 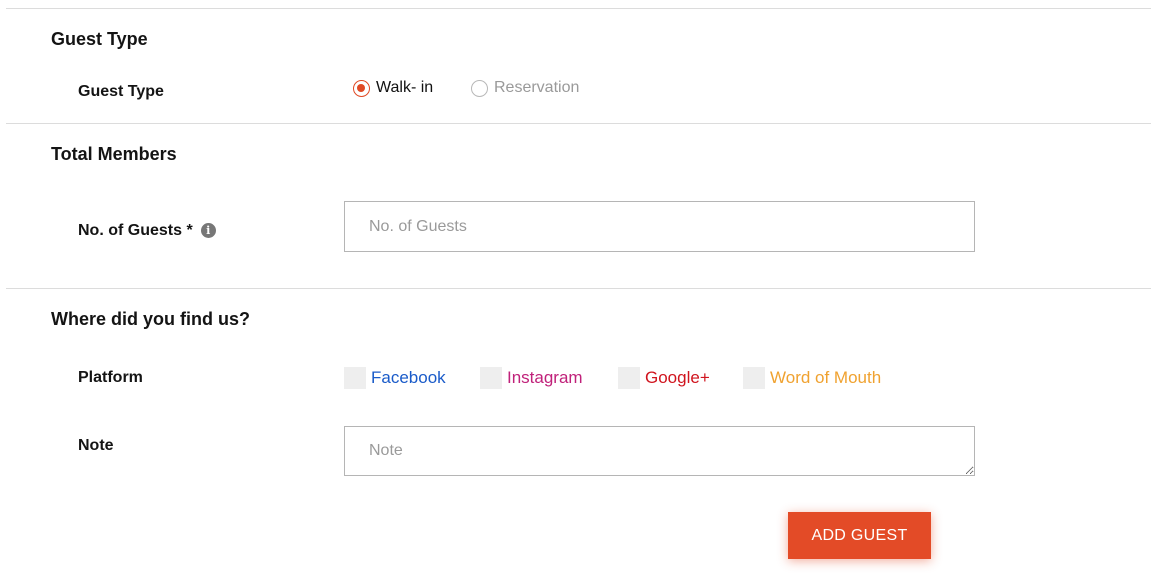 I want to click on checkbox-word-of-mouth: Word of Mouth, so click(x=812, y=378).